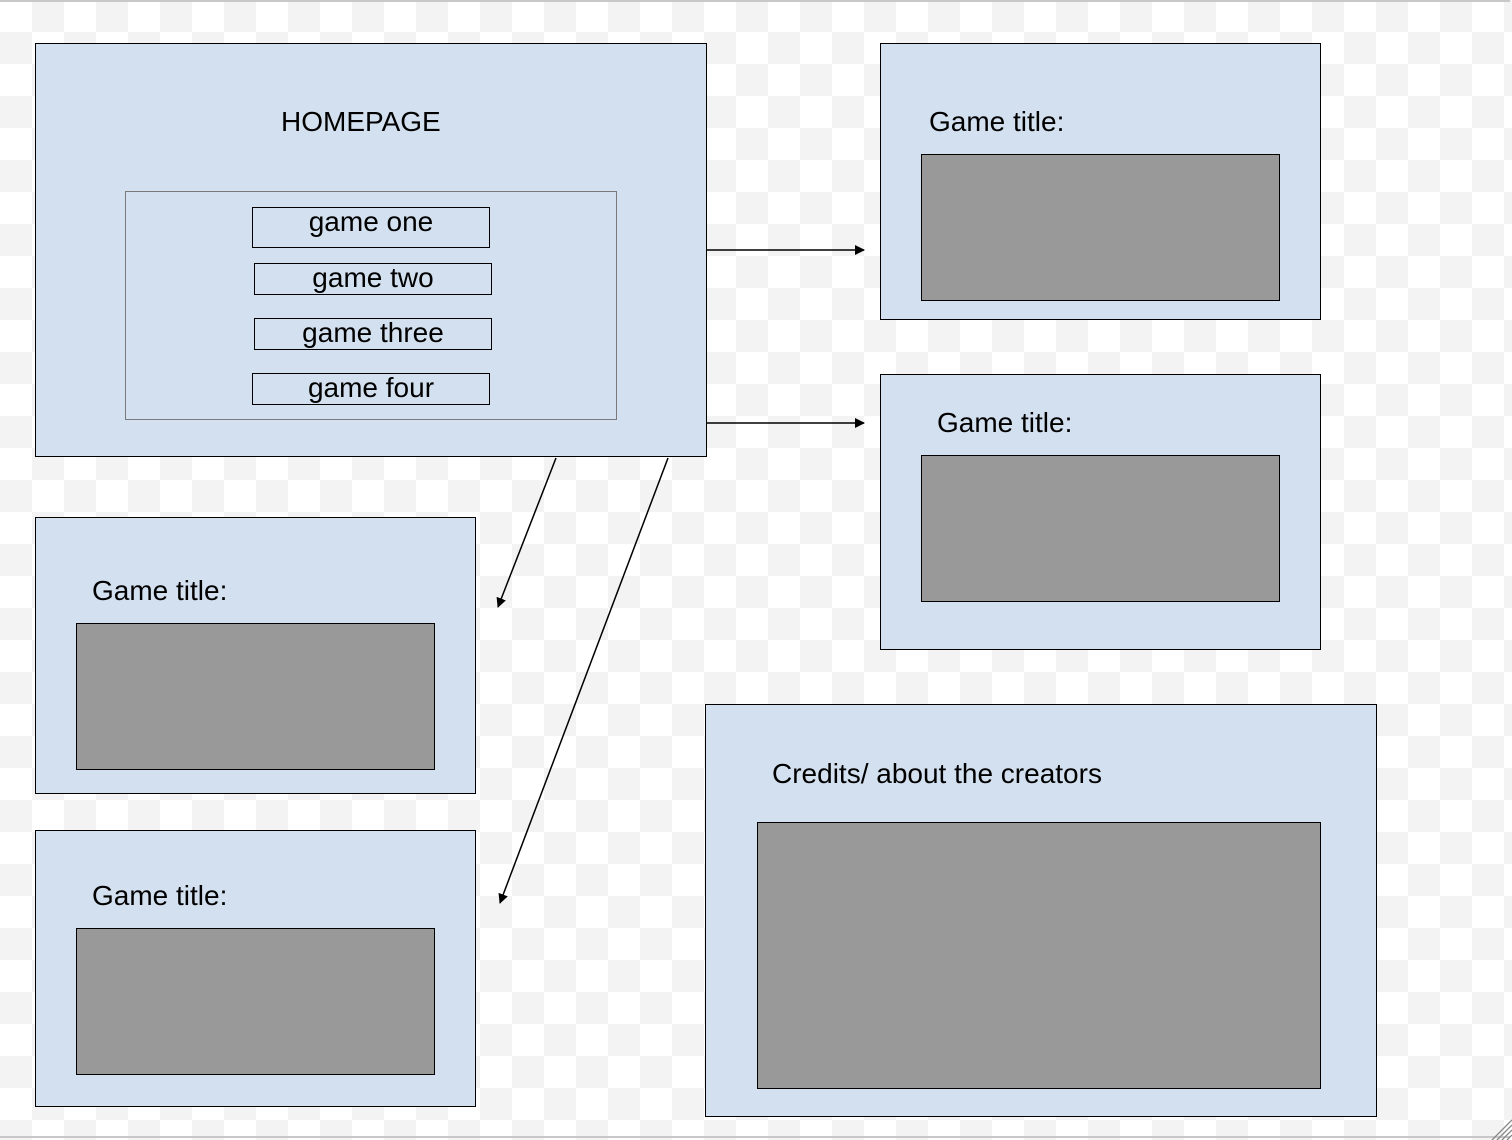  What do you see at coordinates (371, 227) in the screenshot?
I see `game-one-button: game one` at bounding box center [371, 227].